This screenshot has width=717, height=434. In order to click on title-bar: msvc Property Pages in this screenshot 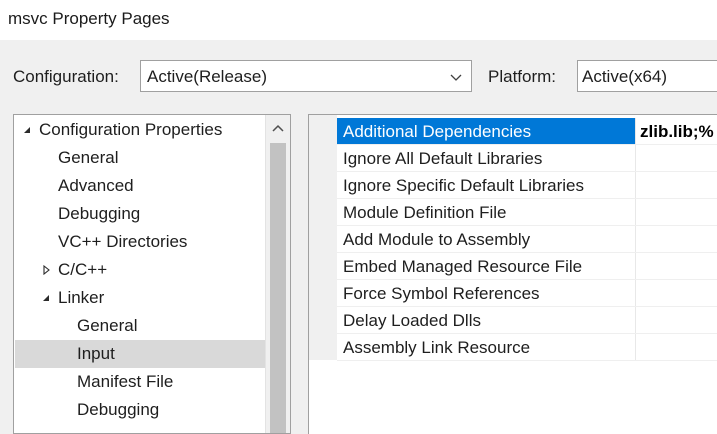, I will do `click(358, 20)`.